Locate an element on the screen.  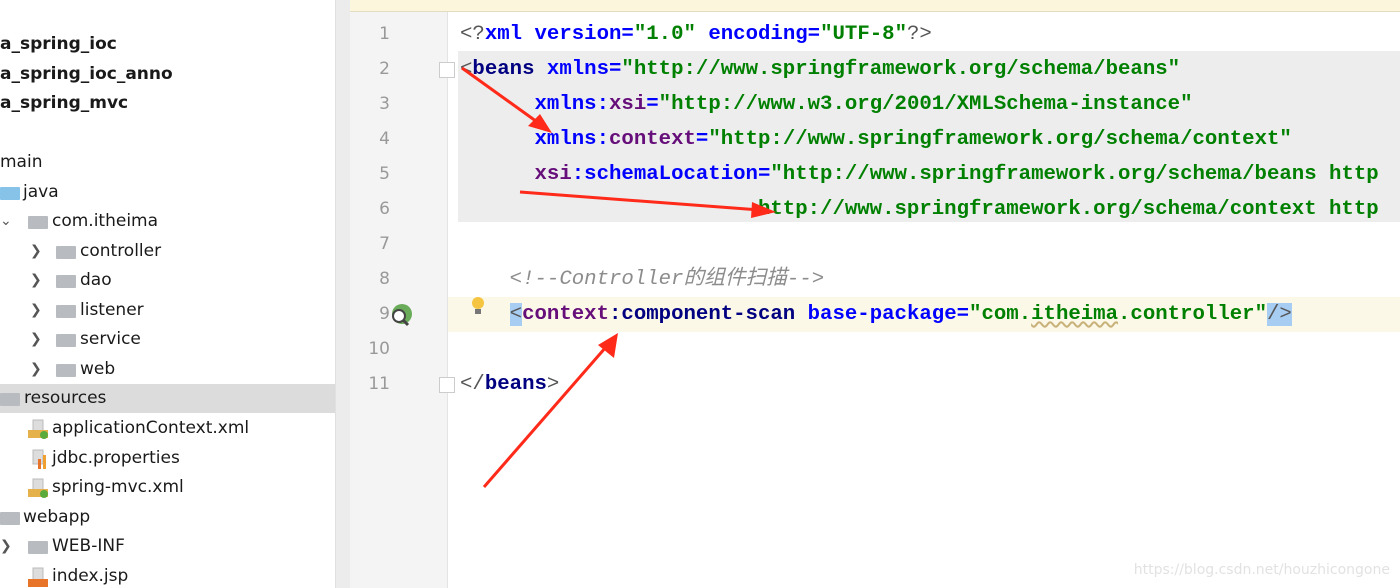
tree-item-service: ❯ service is located at coordinates (167, 339).